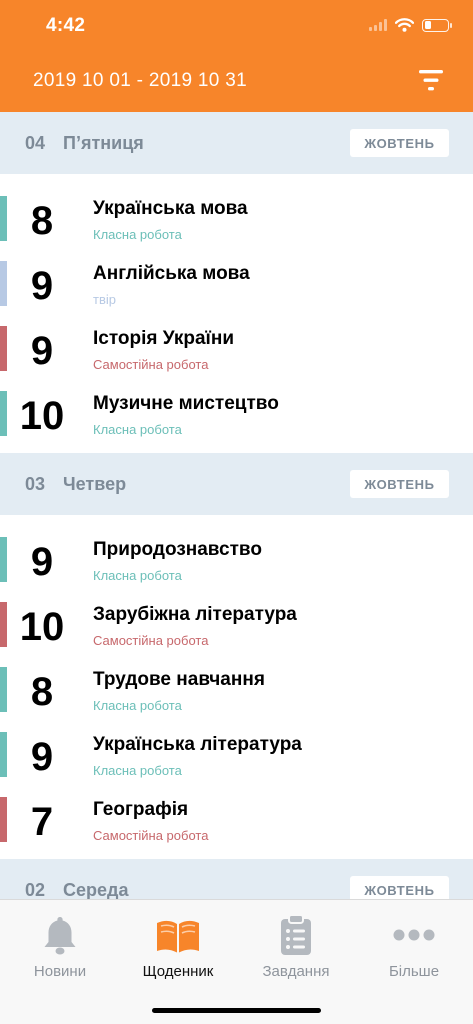 The height and width of the screenshot is (1024, 473). What do you see at coordinates (178, 935) in the screenshot?
I see `book-icon` at bounding box center [178, 935].